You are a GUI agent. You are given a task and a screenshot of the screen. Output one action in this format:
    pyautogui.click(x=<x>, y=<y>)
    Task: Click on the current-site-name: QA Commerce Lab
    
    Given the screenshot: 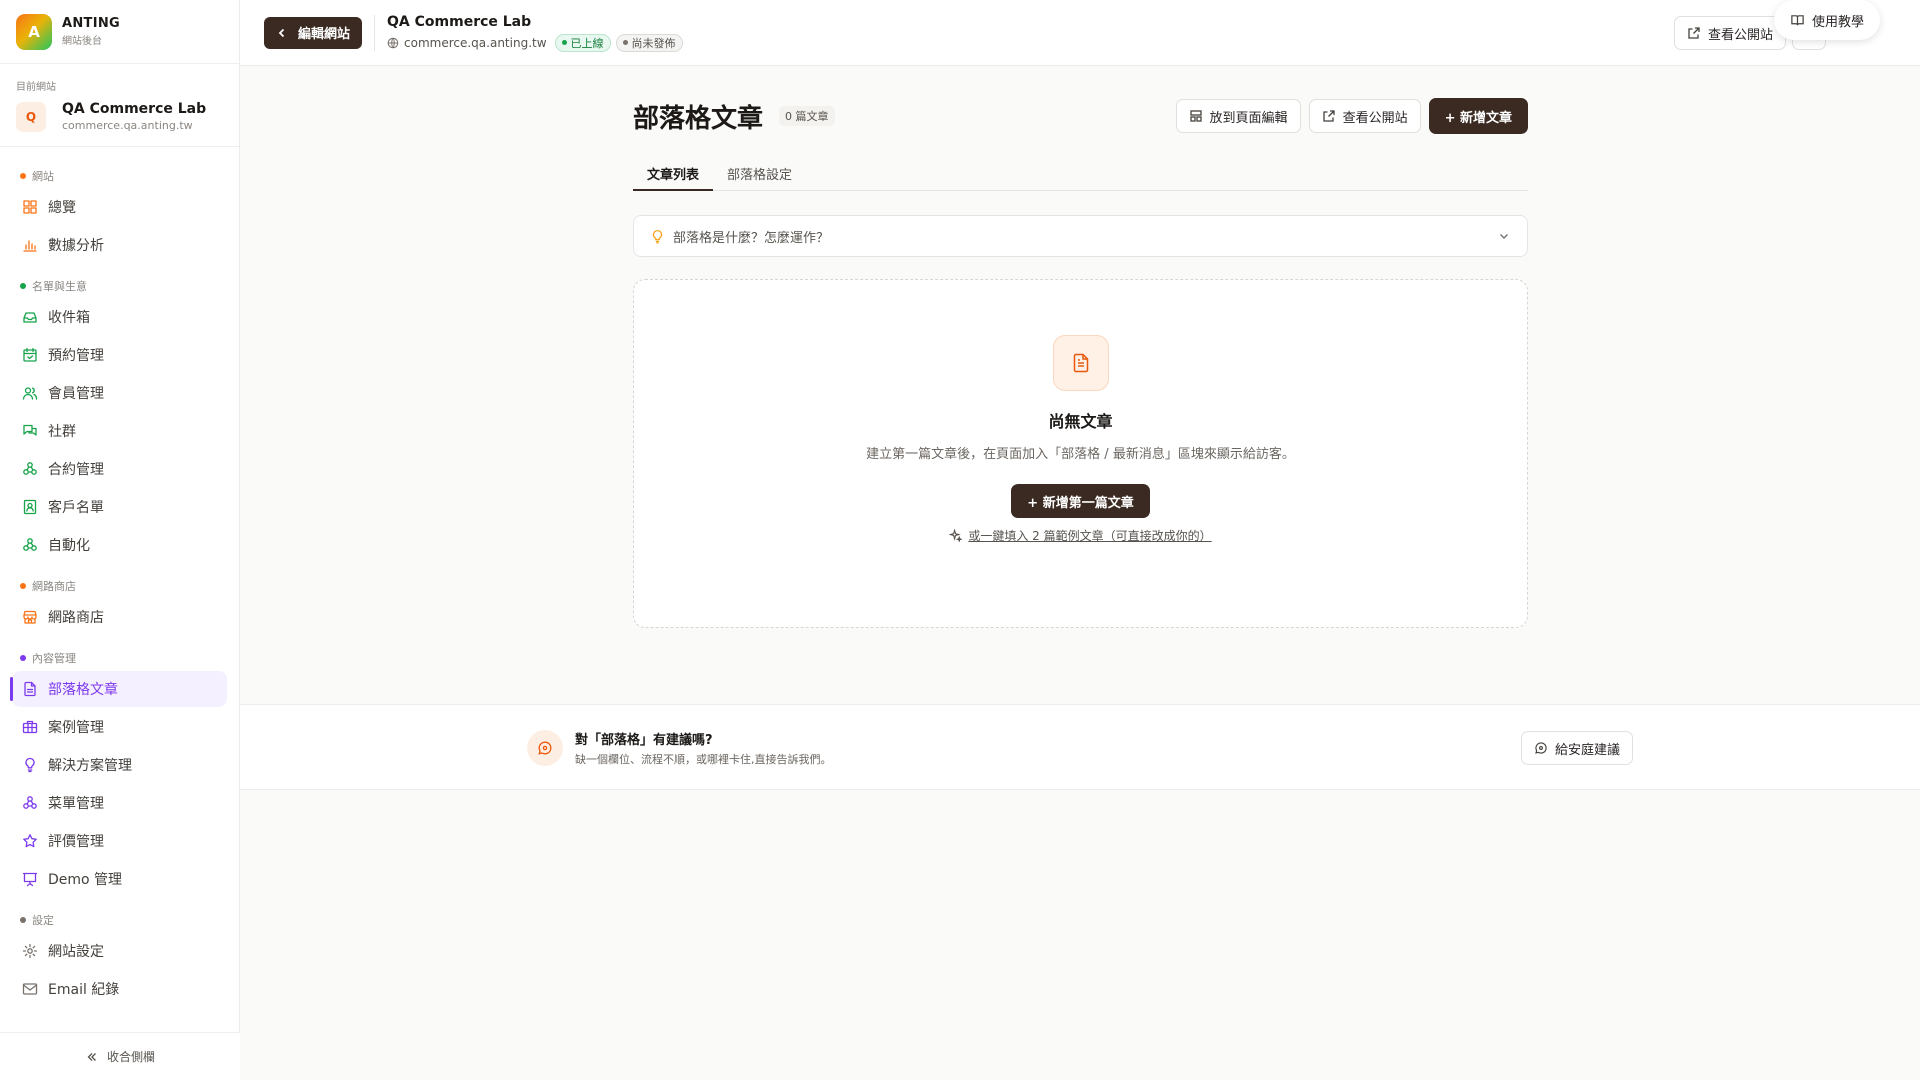 What is the action you would take?
    pyautogui.click(x=134, y=109)
    